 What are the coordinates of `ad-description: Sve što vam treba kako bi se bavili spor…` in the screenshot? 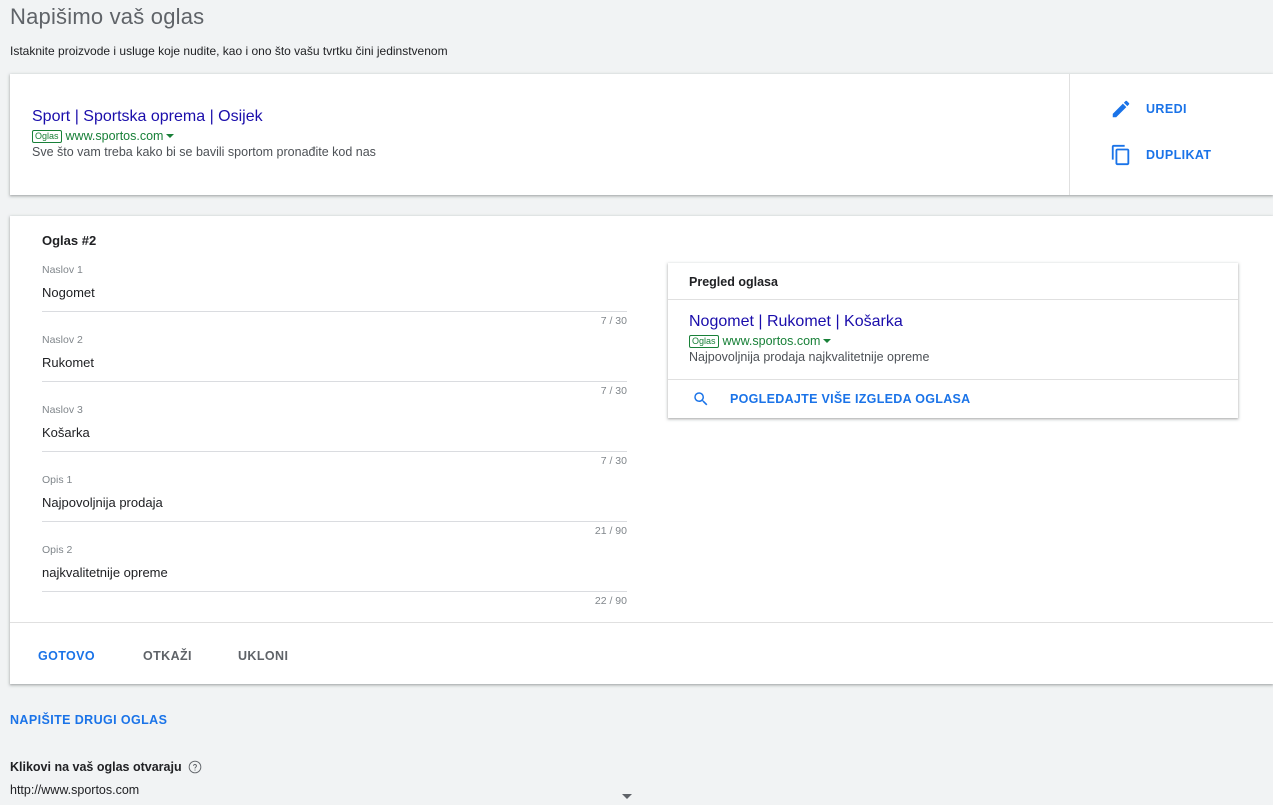 It's located at (204, 152).